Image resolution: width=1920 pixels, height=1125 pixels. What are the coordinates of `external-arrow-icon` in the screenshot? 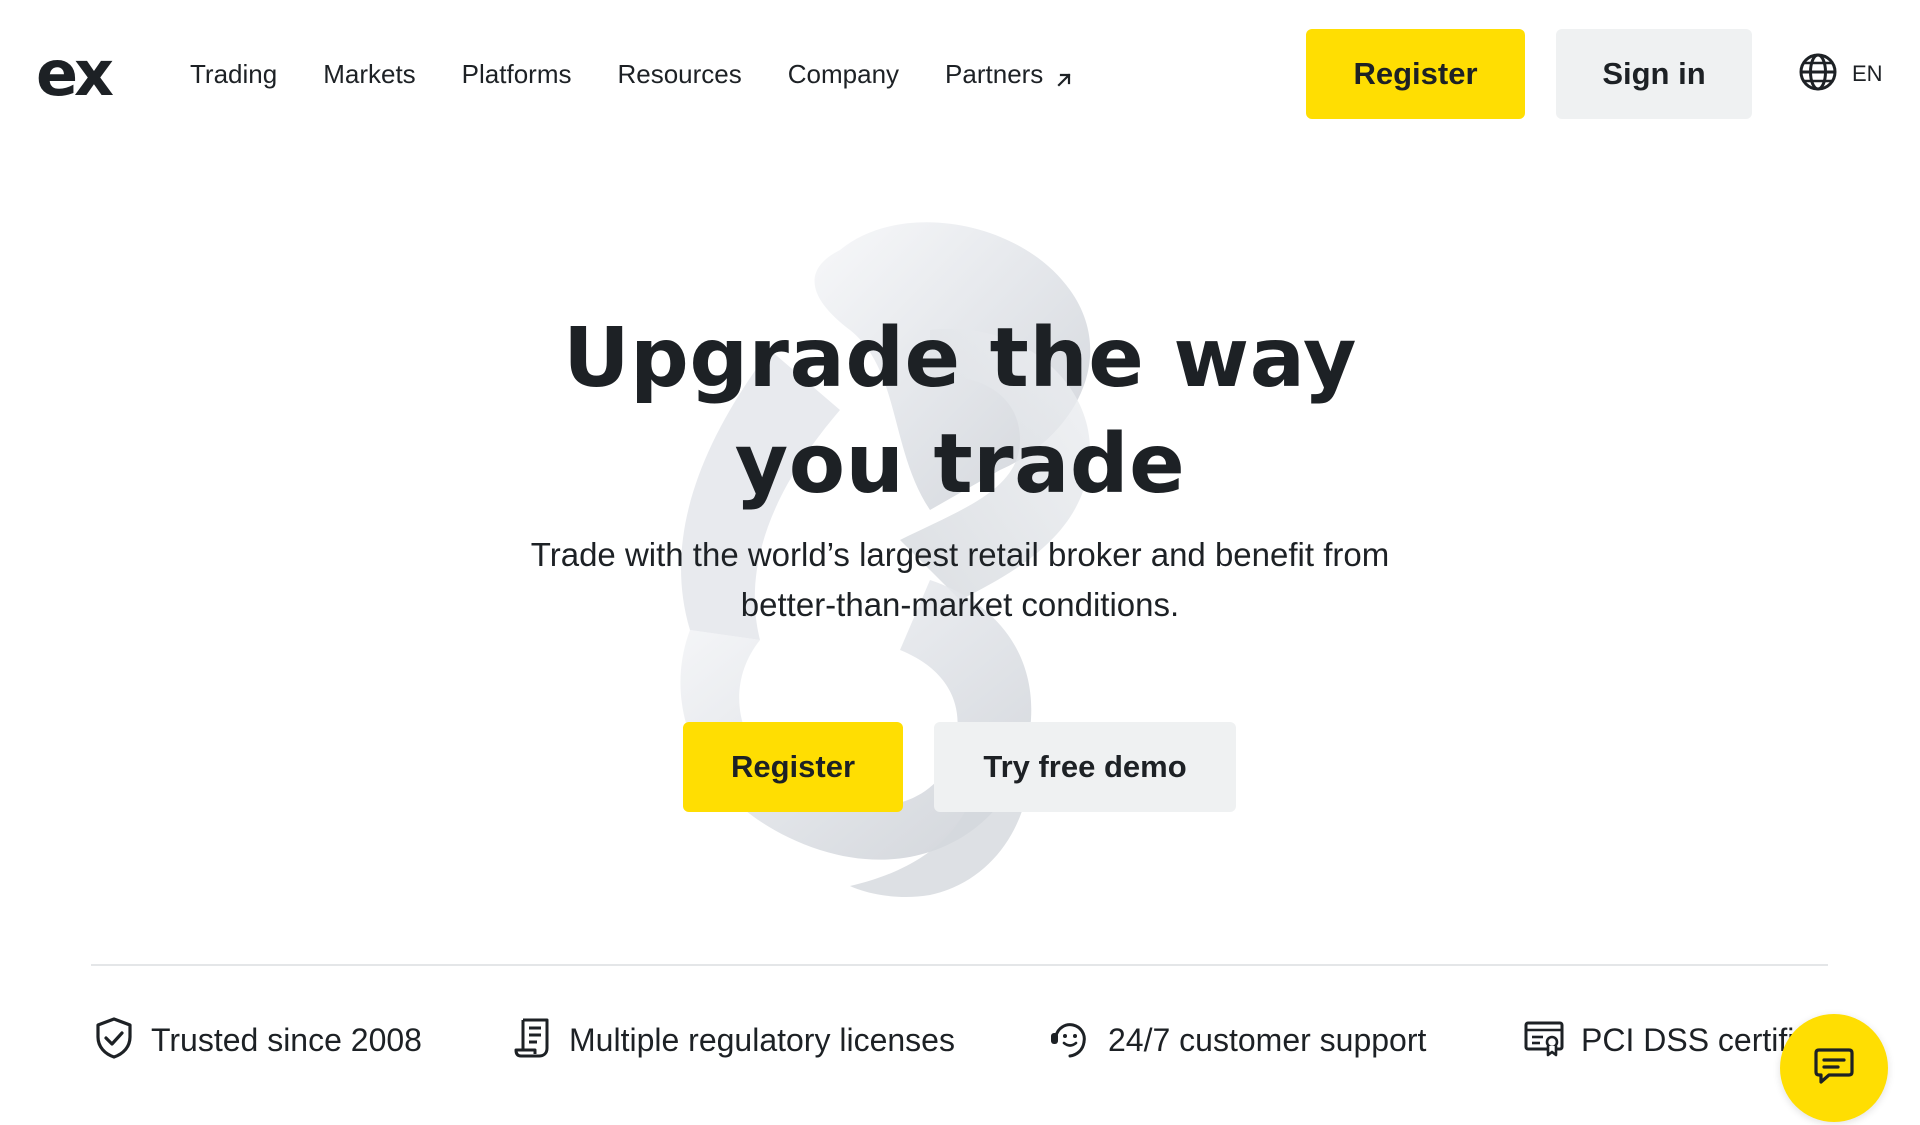 It's located at (1064, 76).